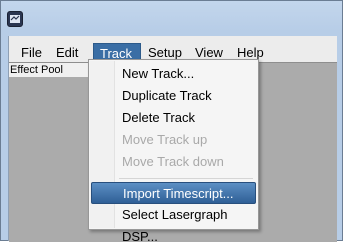  What do you see at coordinates (15, 19) in the screenshot?
I see `app-logo-icon` at bounding box center [15, 19].